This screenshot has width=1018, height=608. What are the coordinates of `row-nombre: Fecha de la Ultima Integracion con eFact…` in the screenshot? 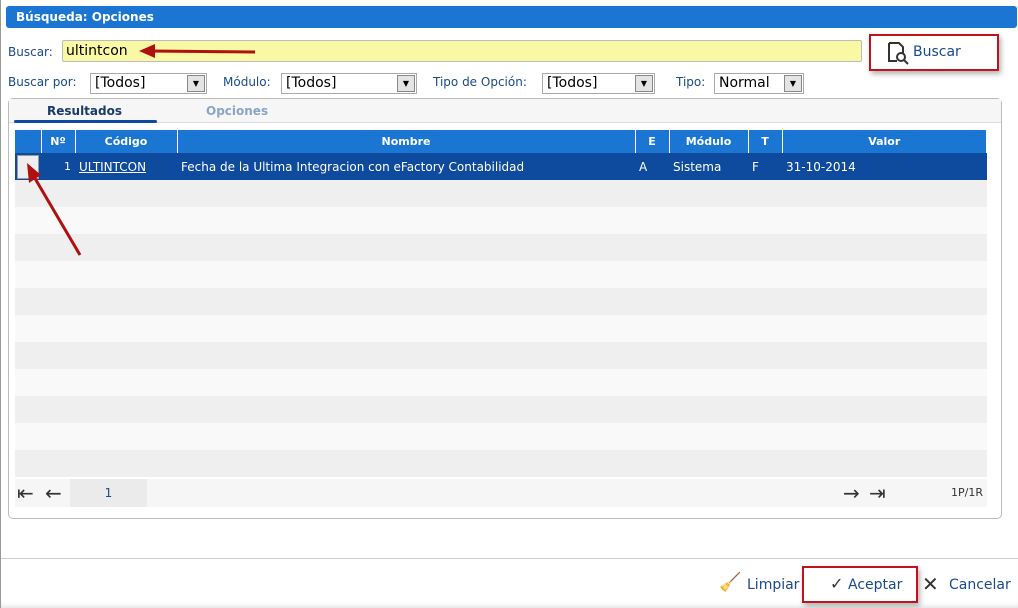 It's located at (406, 166).